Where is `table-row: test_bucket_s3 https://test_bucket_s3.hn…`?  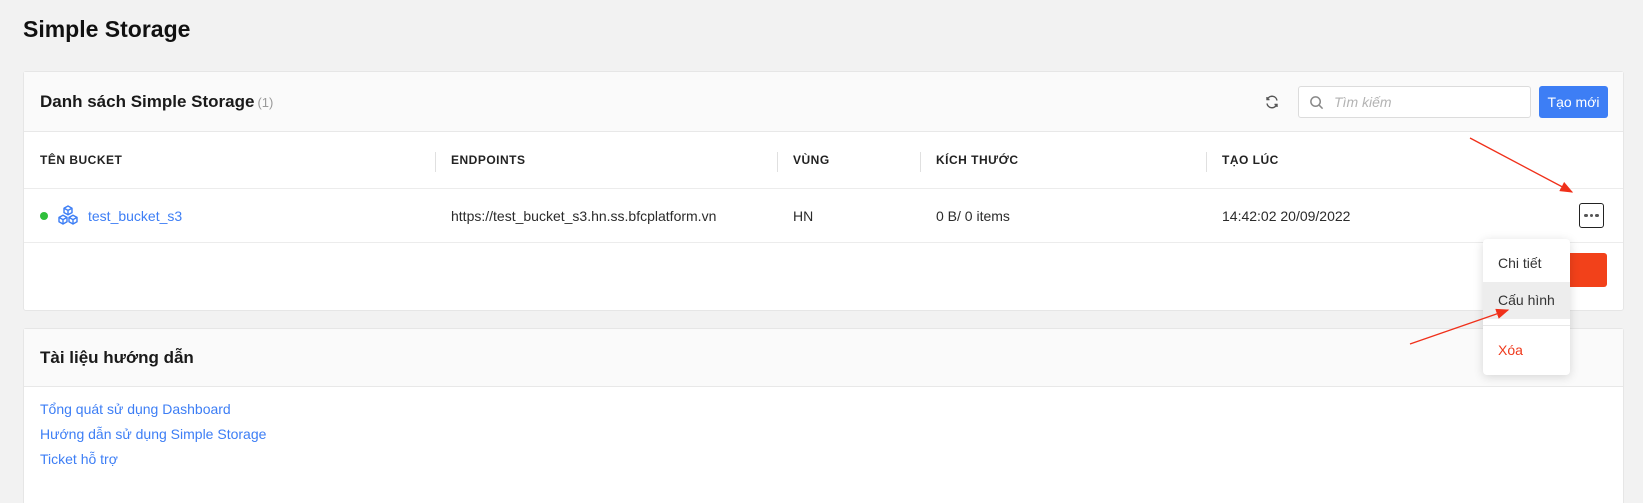 table-row: test_bucket_s3 https://test_bucket_s3.hn… is located at coordinates (823, 216).